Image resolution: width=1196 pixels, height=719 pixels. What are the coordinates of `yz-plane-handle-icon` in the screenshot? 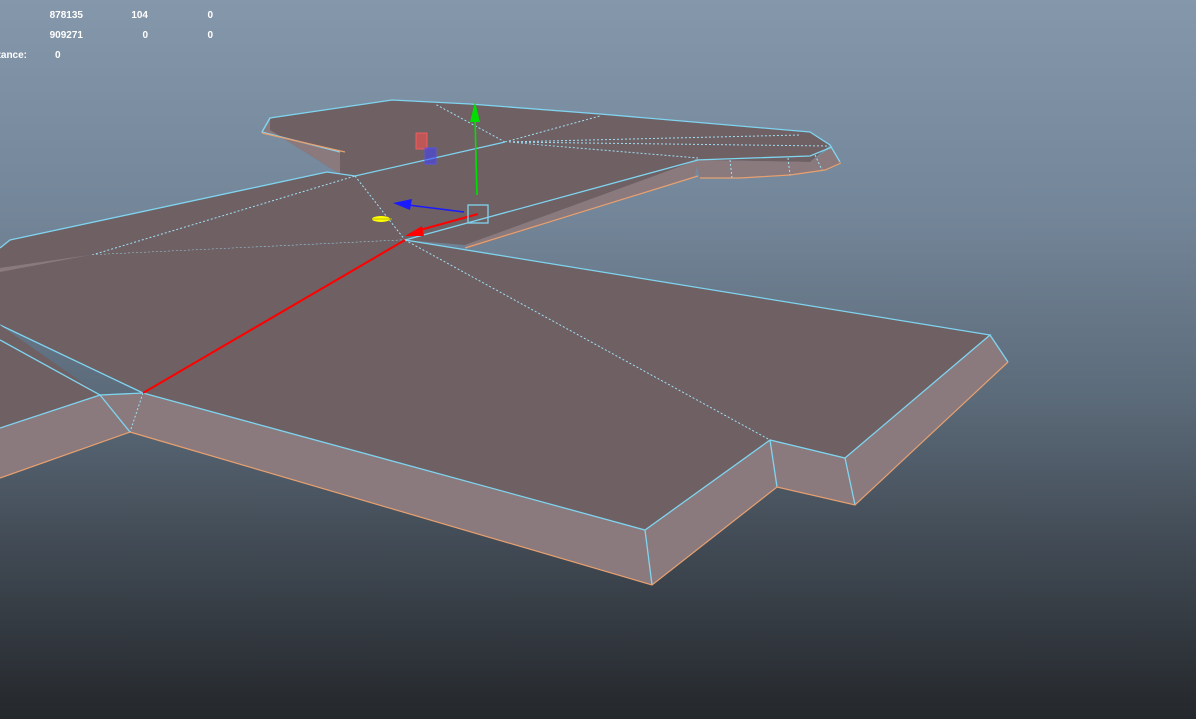 It's located at (430, 156).